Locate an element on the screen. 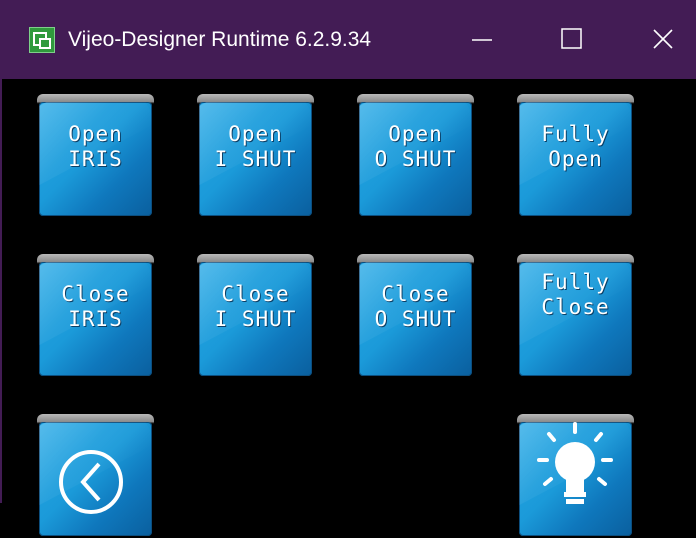  back-button is located at coordinates (95, 476).